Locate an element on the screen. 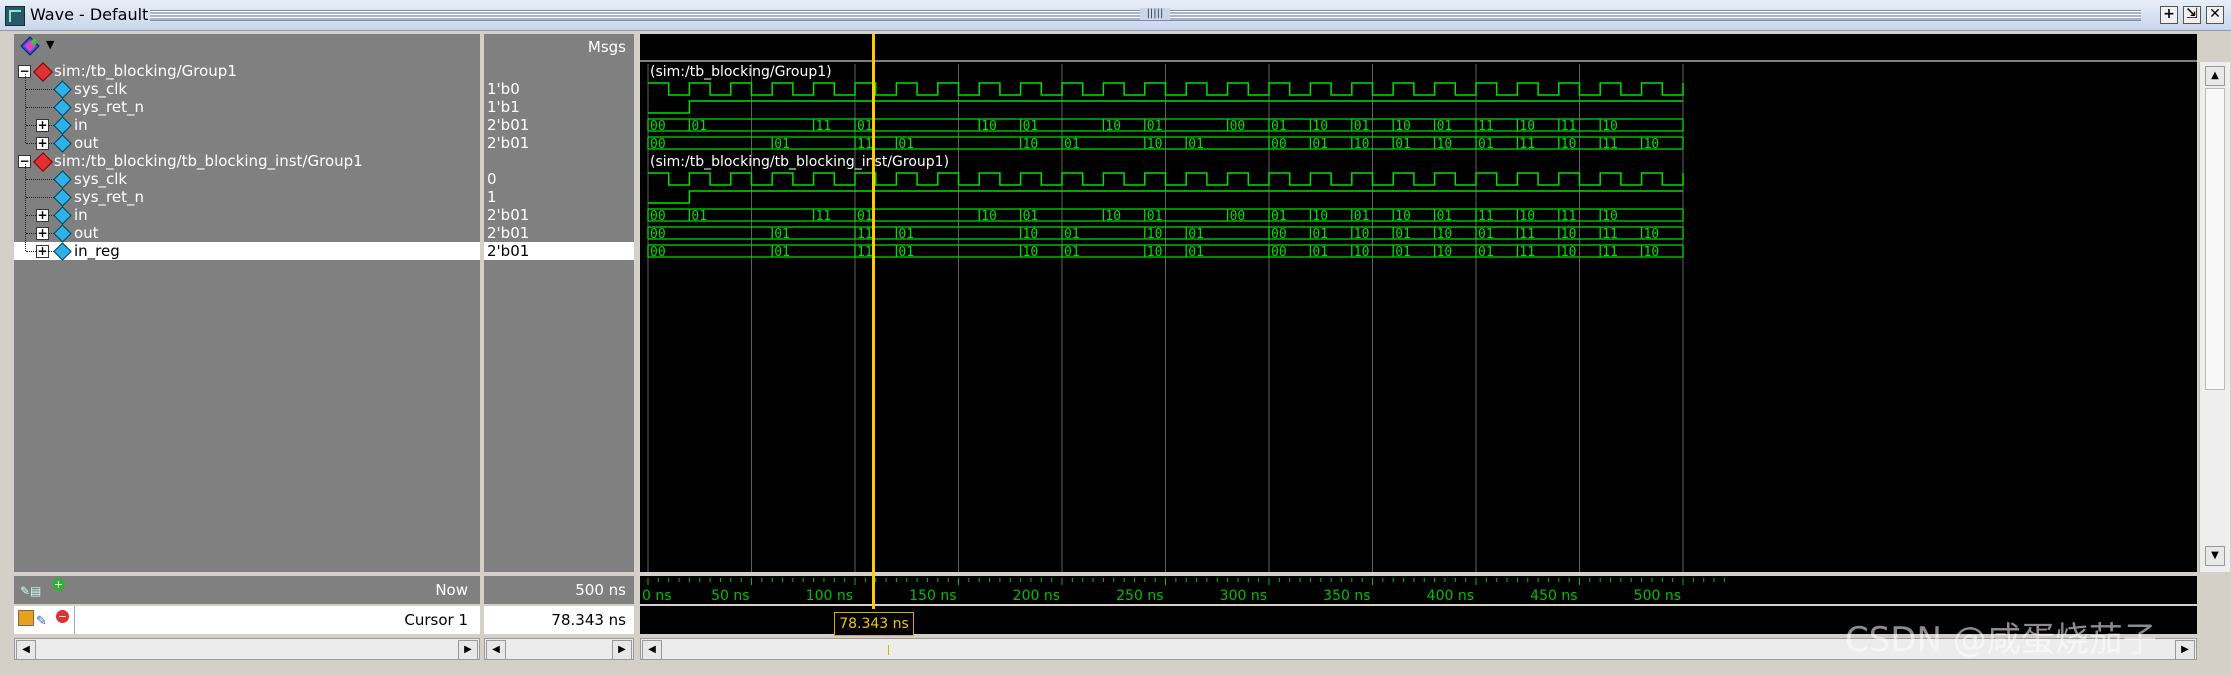 The image size is (2231, 675). watermark: CSDN @咸蛋烧茄子 is located at coordinates (2001, 640).